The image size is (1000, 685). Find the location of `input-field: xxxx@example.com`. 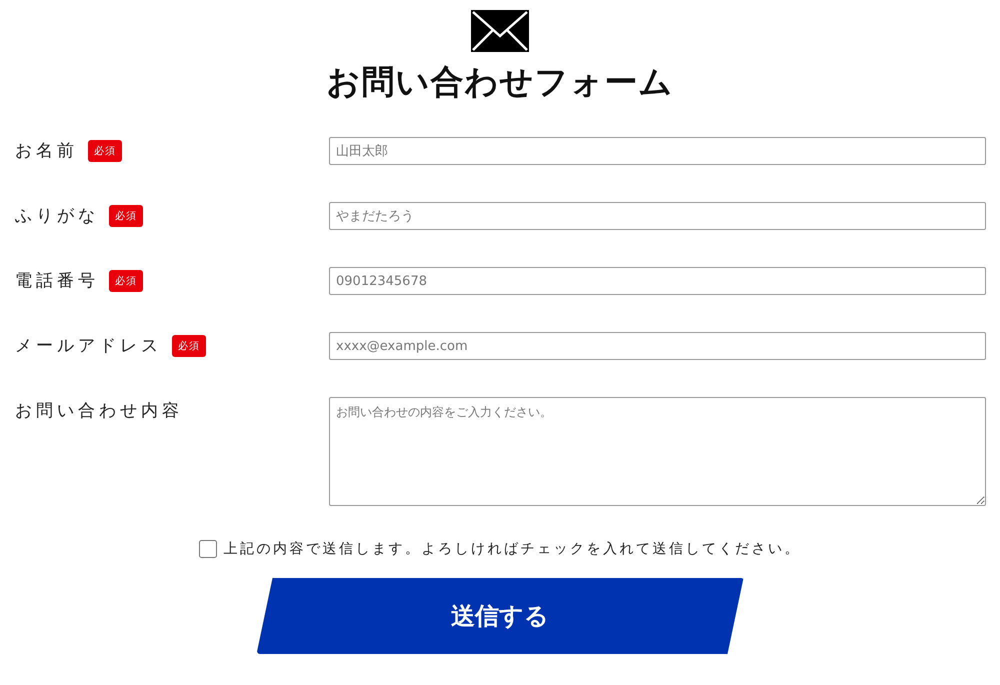

input-field: xxxx@example.com is located at coordinates (657, 346).